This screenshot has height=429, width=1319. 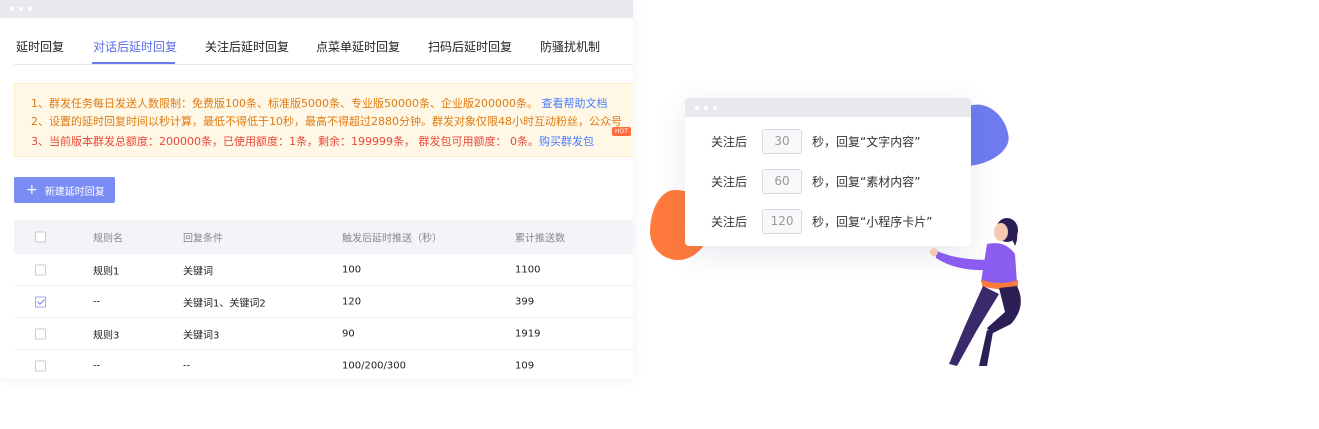 I want to click on rule-condition: --, so click(x=187, y=365).